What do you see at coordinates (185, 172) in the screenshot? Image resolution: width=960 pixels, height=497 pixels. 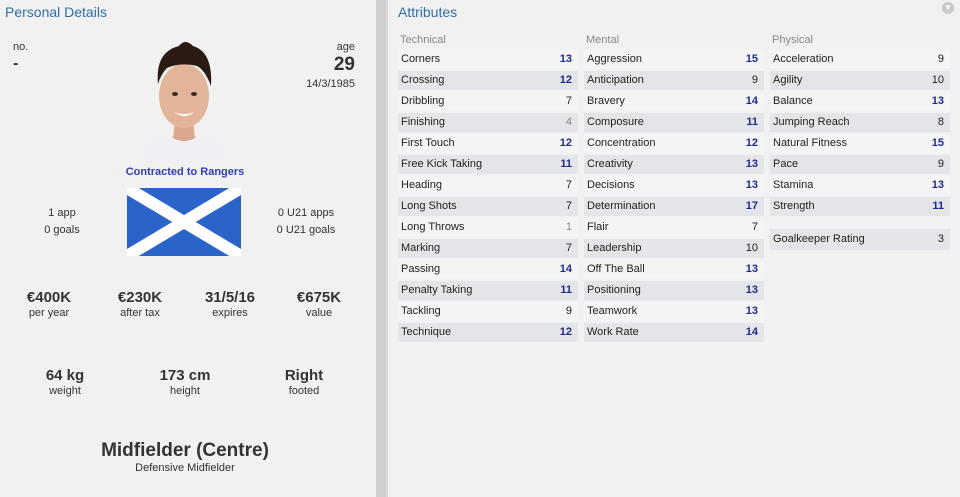 I see `contract-status: Contracted to Rangers` at bounding box center [185, 172].